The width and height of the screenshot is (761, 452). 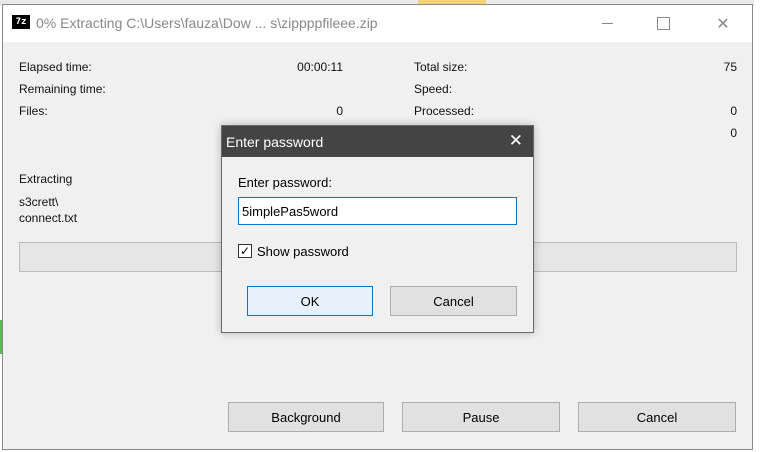 I want to click on password-prompt-label: Enter password:, so click(x=285, y=182).